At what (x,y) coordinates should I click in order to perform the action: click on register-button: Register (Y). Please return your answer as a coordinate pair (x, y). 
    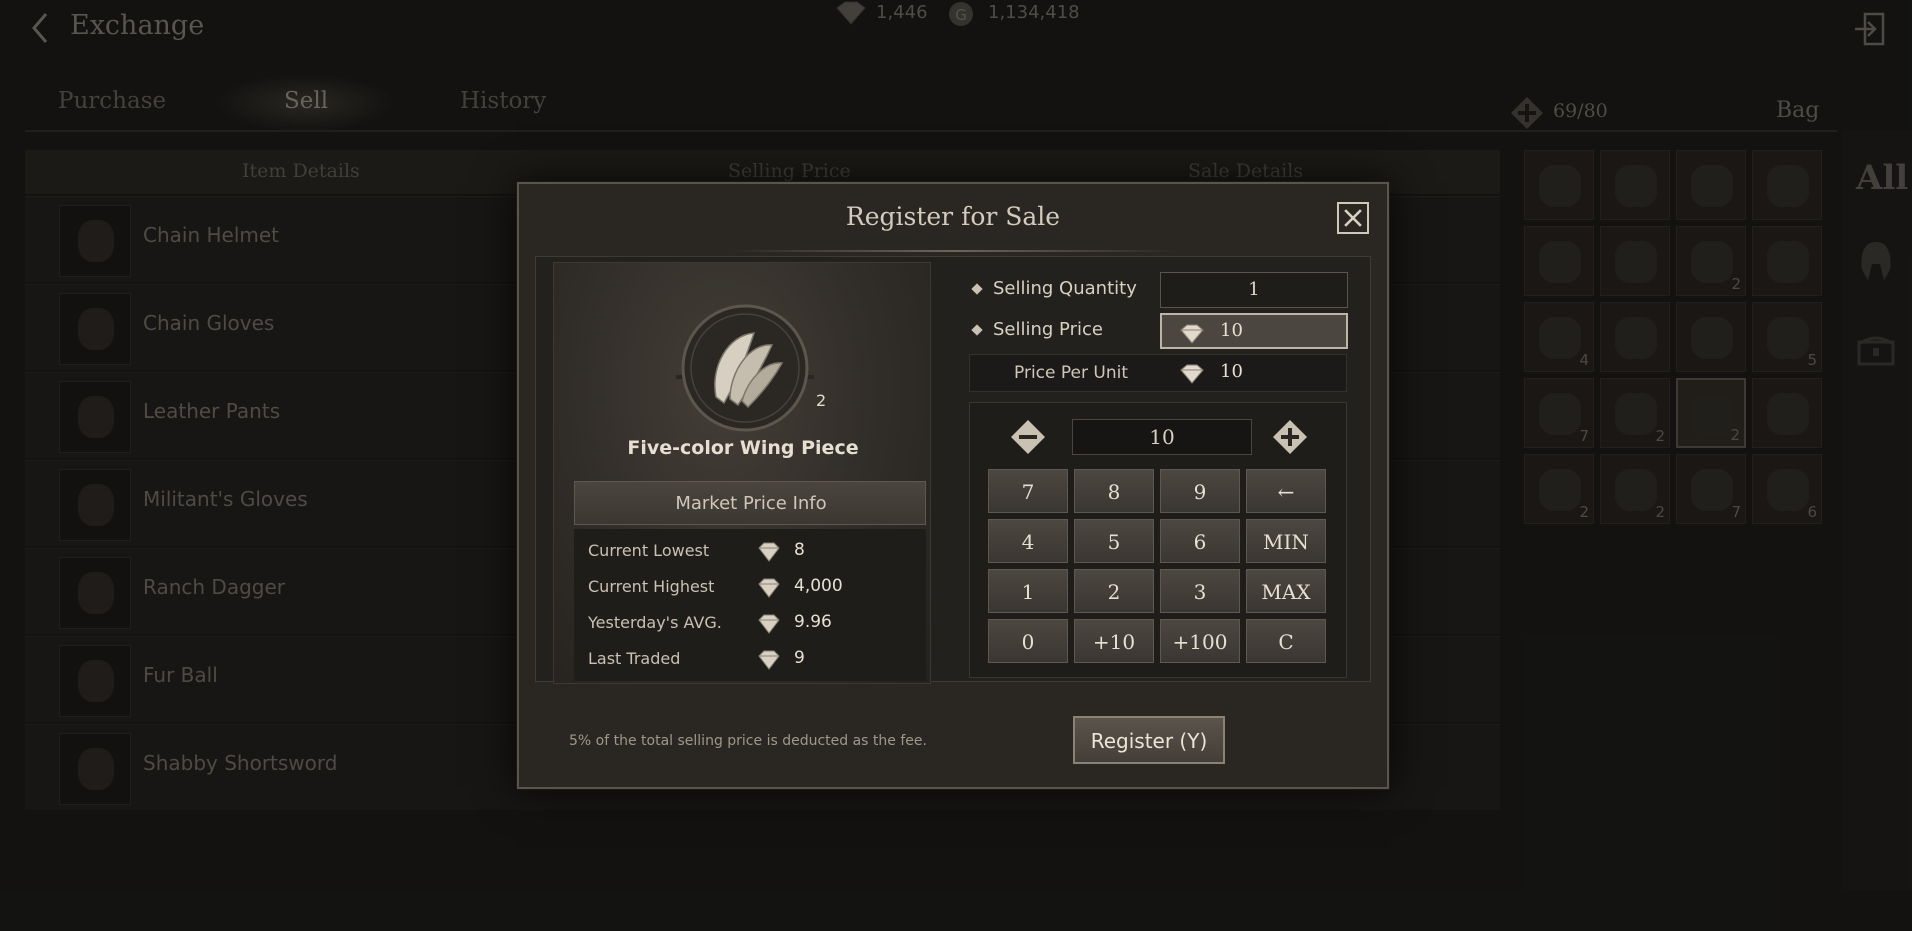
    Looking at the image, I should click on (1149, 740).